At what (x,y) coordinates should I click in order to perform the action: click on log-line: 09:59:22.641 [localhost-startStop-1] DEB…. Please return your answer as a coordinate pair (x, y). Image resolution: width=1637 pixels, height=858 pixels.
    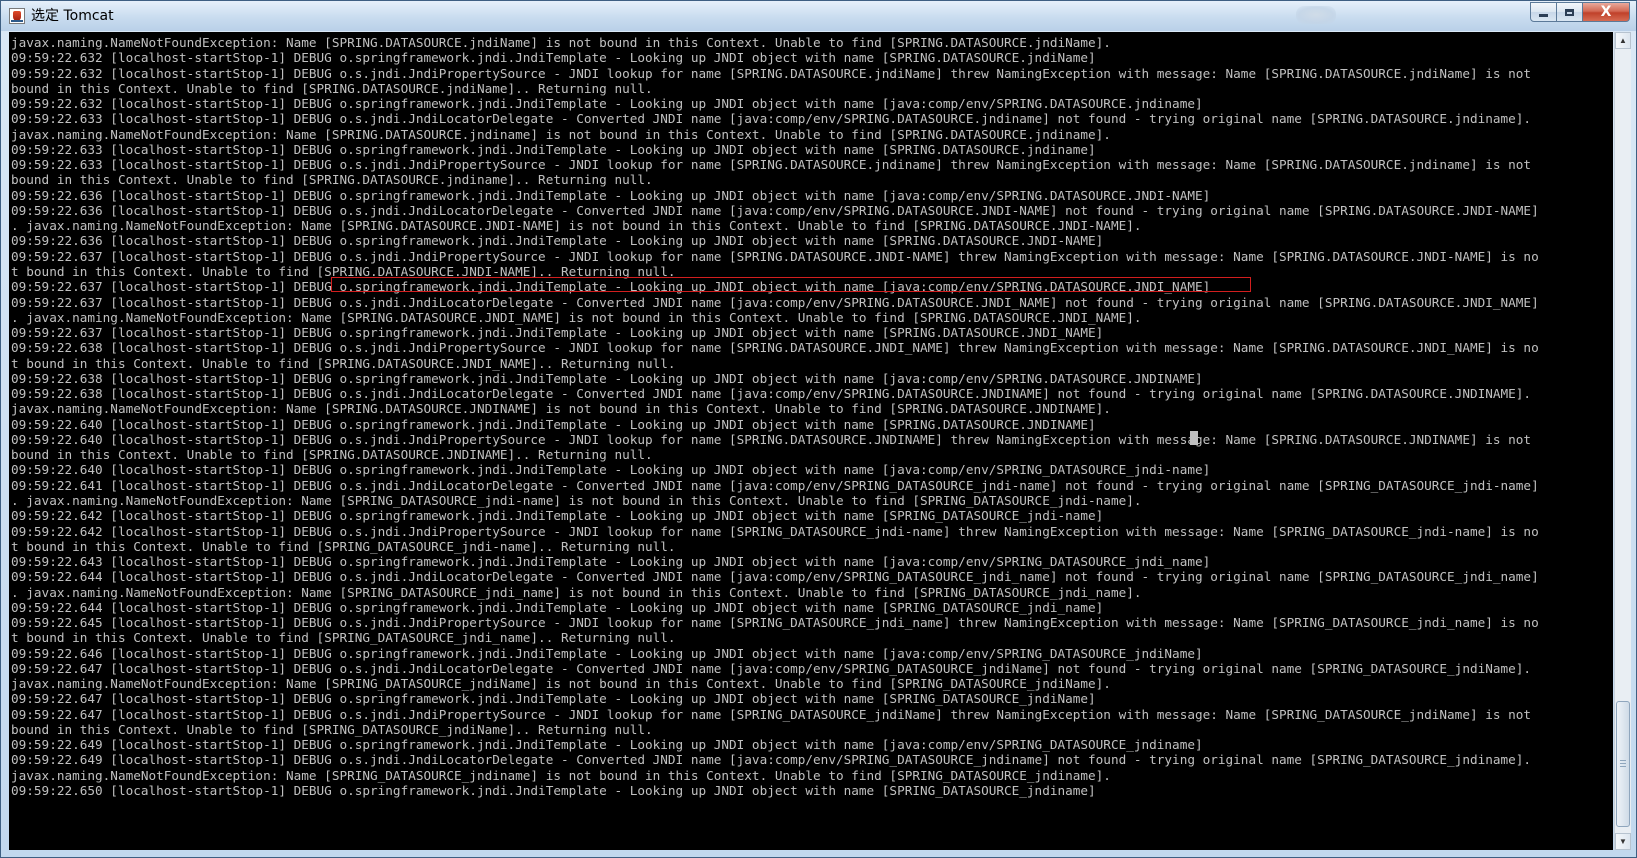
    Looking at the image, I should click on (775, 485).